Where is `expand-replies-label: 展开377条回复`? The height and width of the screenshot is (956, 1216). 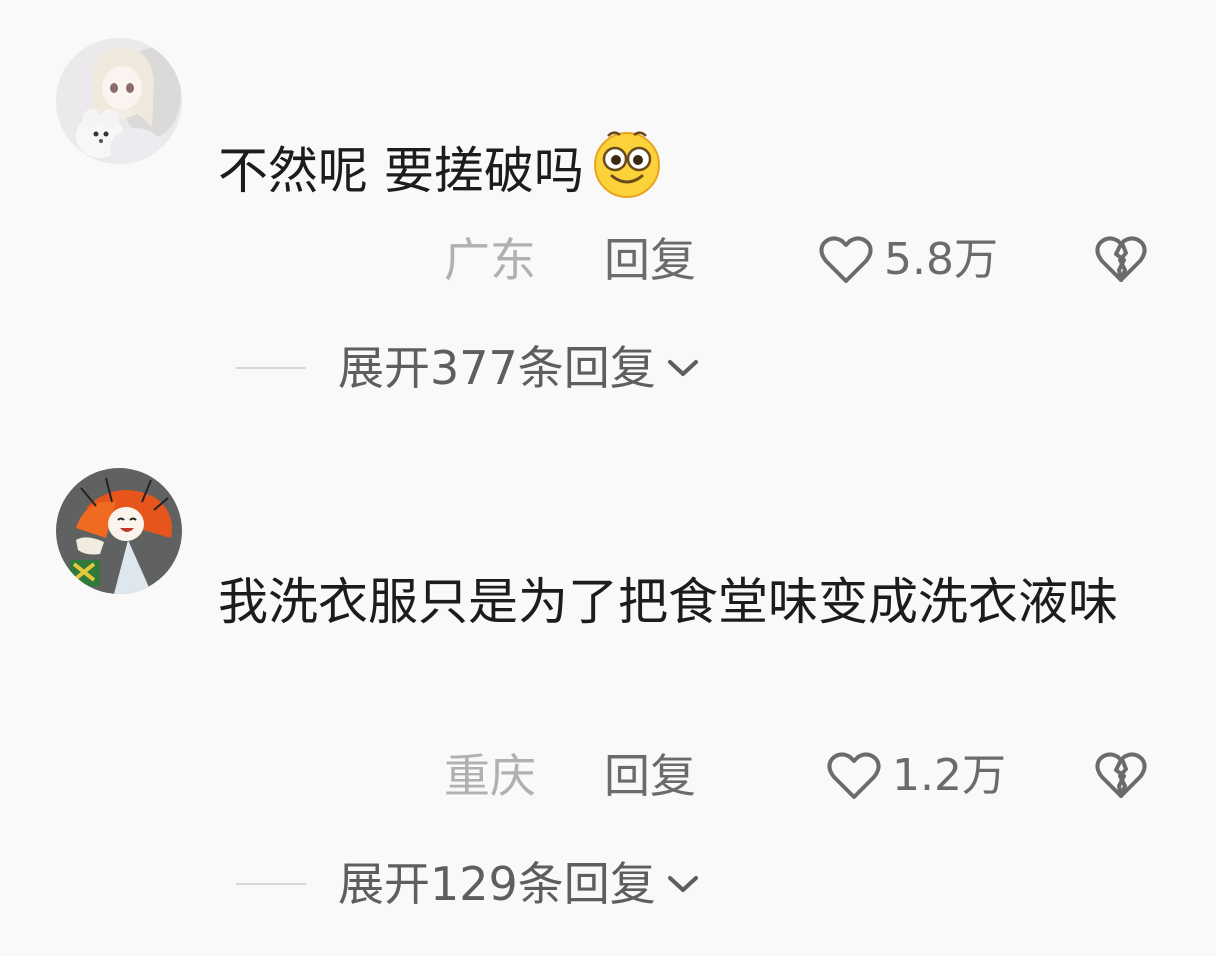 expand-replies-label: 展开377条回复 is located at coordinates (497, 368).